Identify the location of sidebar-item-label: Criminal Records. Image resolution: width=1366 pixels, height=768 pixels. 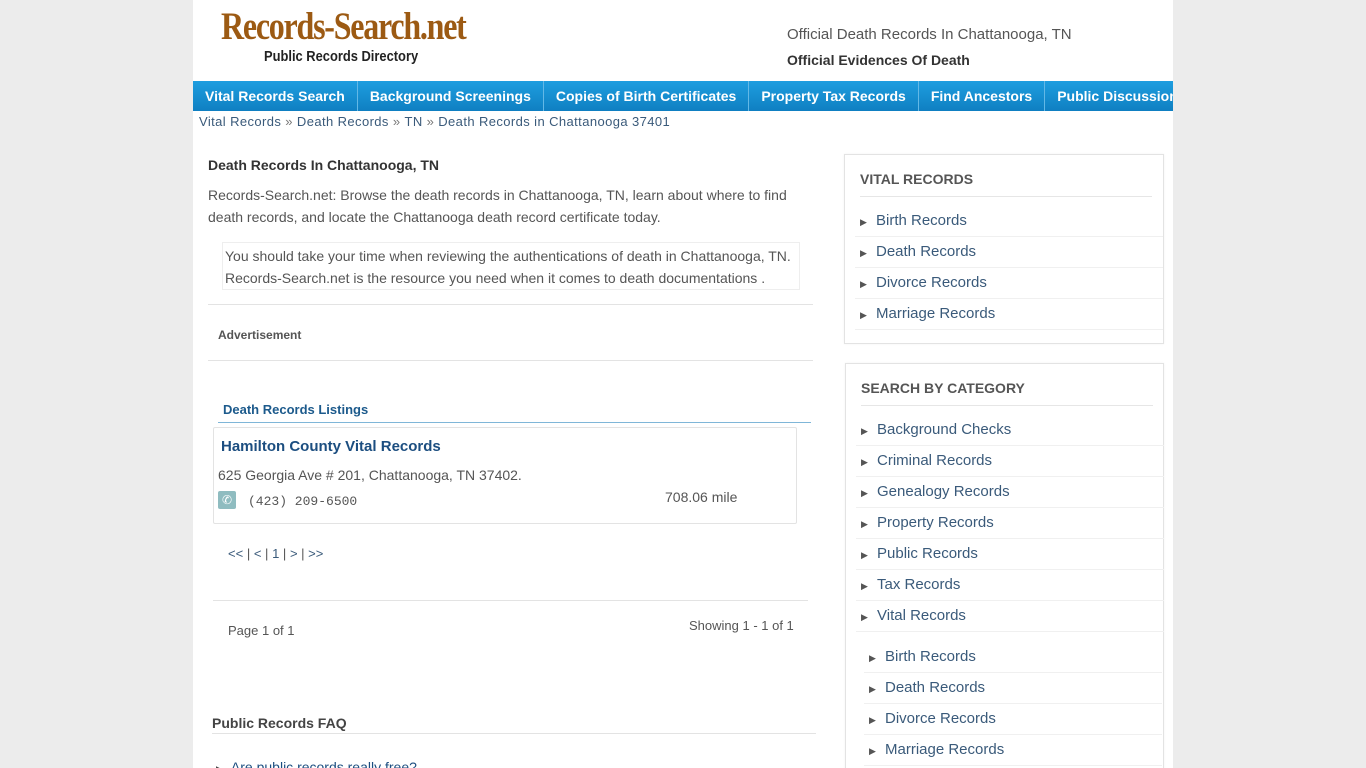
(935, 460).